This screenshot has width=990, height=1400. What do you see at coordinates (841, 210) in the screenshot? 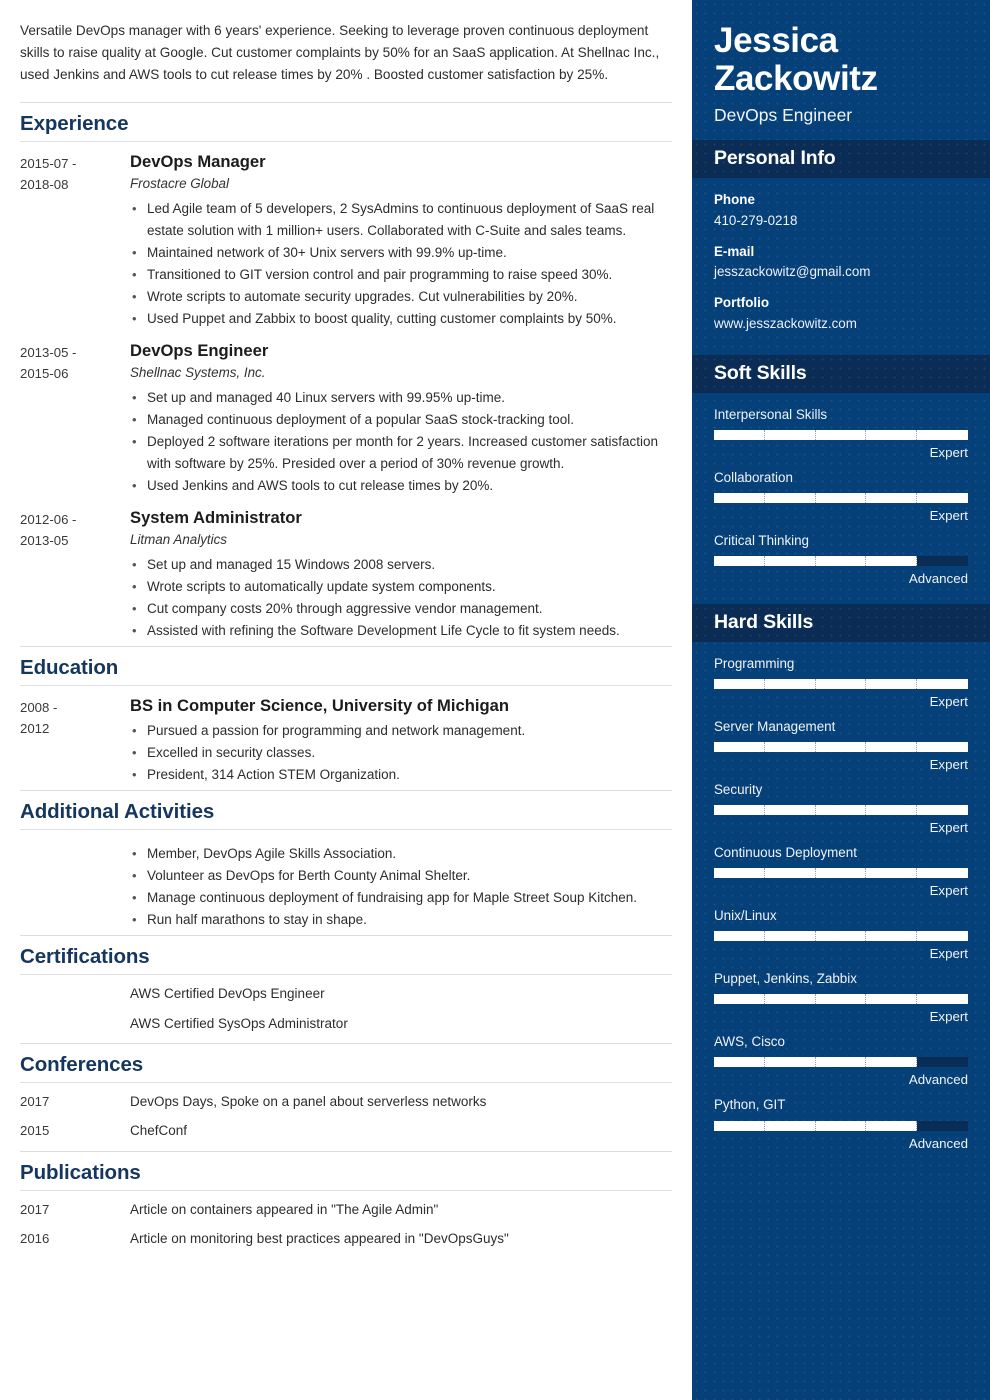
I see `personal-info-item: Phone 410-279-0218` at bounding box center [841, 210].